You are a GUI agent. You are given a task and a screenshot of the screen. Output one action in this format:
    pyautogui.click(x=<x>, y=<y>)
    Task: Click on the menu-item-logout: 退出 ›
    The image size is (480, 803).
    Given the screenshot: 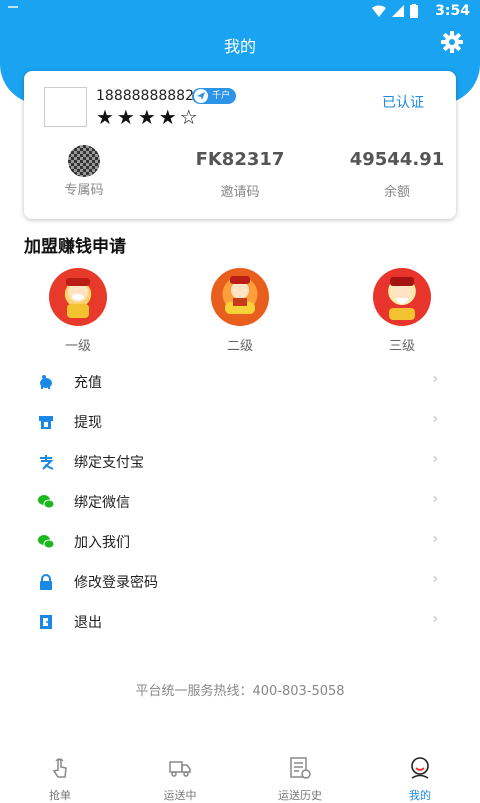 What is the action you would take?
    pyautogui.click(x=240, y=622)
    